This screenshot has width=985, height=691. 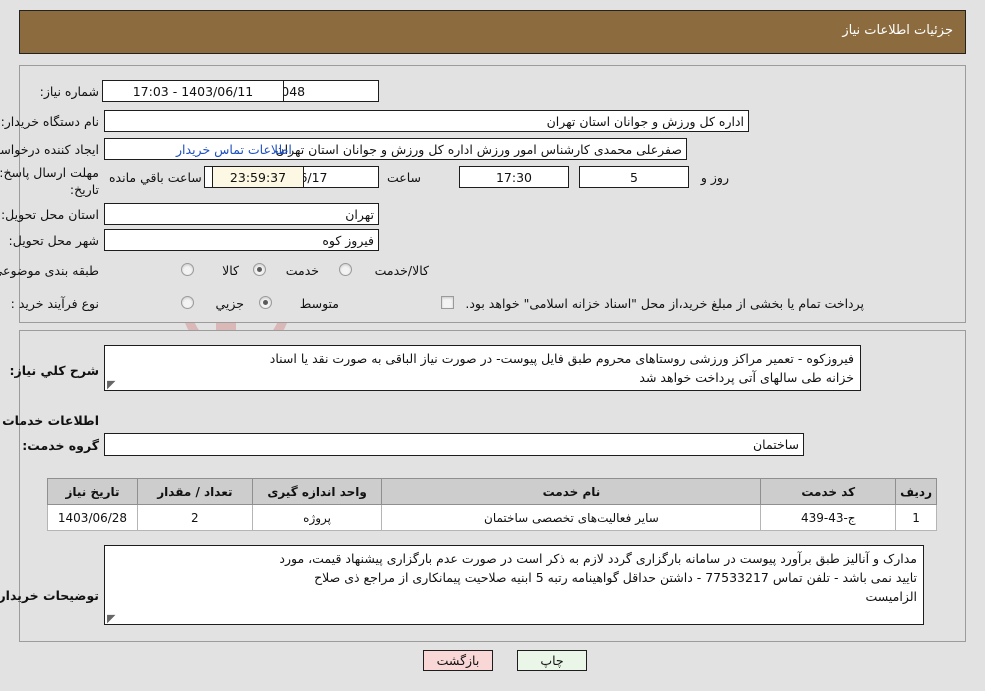 I want to click on radio-purchase-jozei, so click(x=188, y=302).